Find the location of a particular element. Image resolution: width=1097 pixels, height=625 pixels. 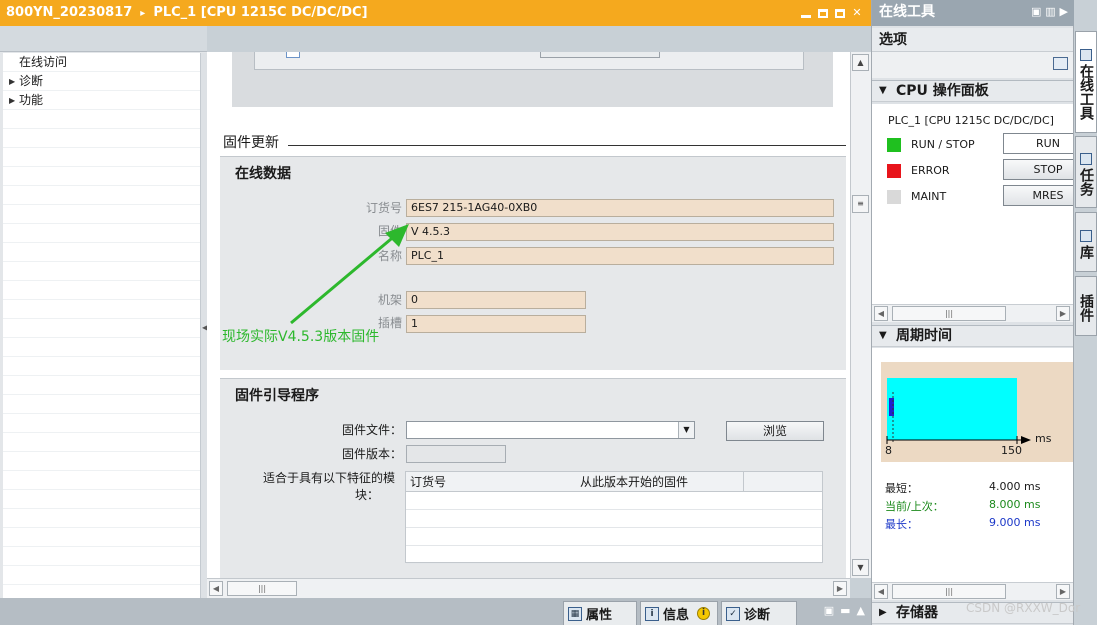

axis-end-label: 150 is located at coordinates (1011, 450).